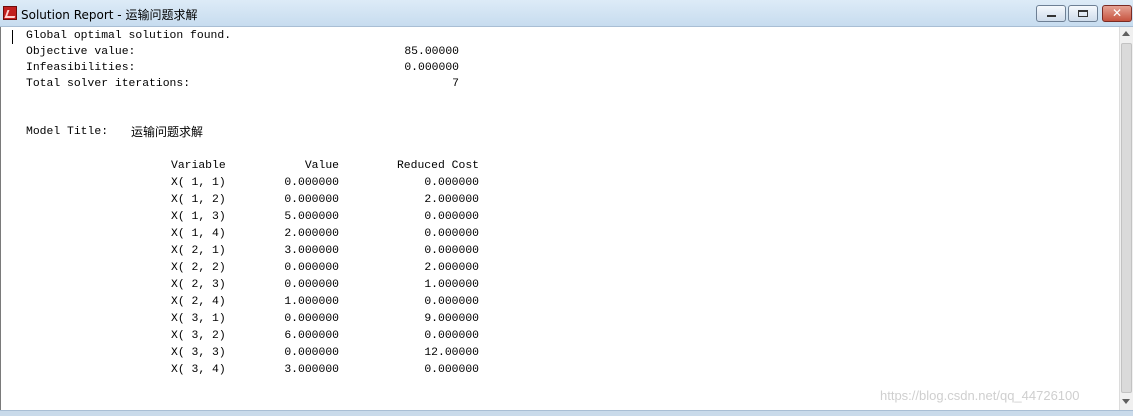 This screenshot has height=416, width=1133. Describe the element at coordinates (108, 84) in the screenshot. I see `iterations-label: Total solver iterations:` at that location.